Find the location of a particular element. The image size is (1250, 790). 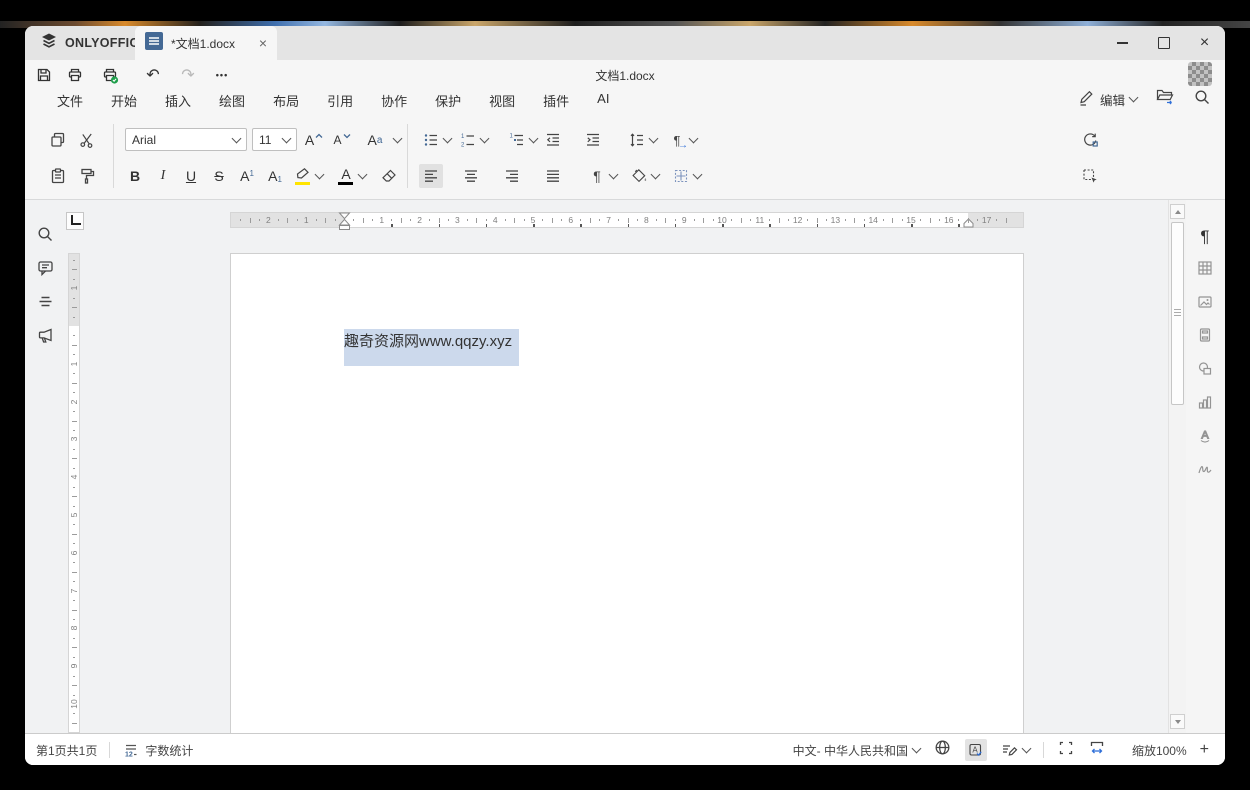

header-footer-settings-panel-button is located at coordinates (1205, 338).